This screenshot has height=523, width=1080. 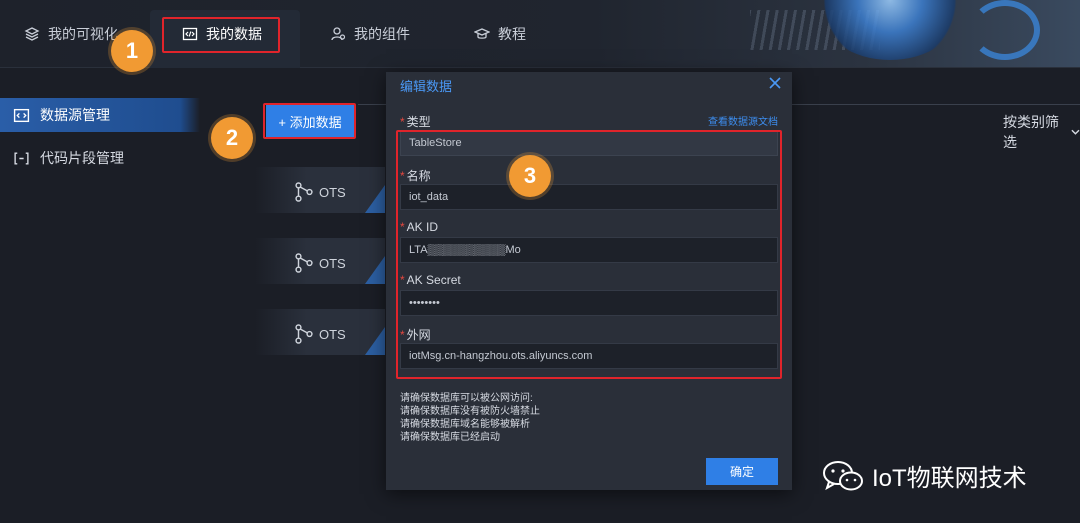 I want to click on category-filter: 按类别筛选, so click(x=1041, y=132).